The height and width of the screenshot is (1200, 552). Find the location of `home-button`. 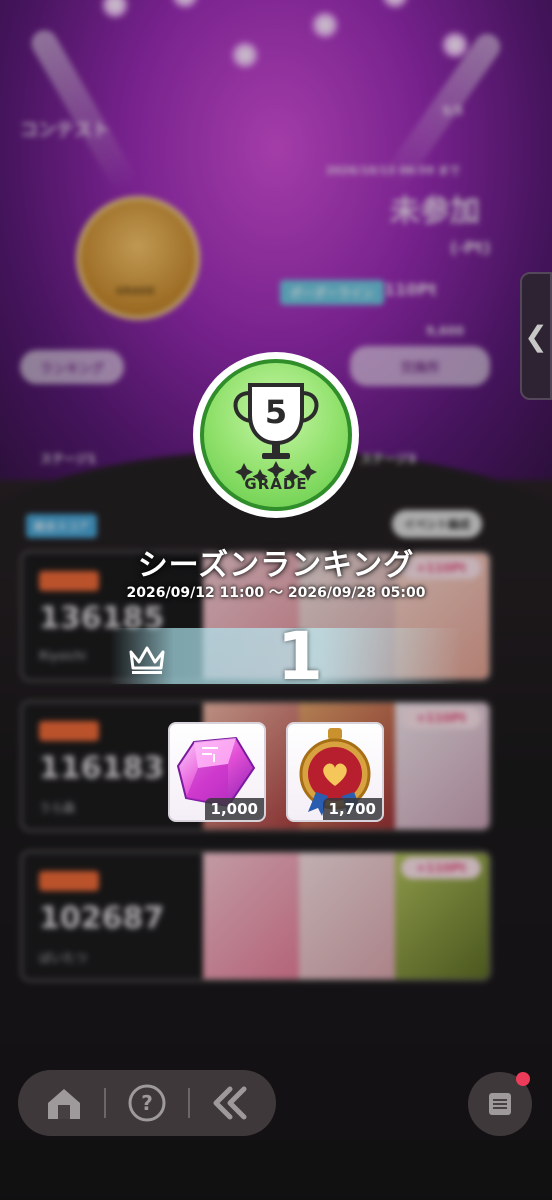

home-button is located at coordinates (64, 1103).